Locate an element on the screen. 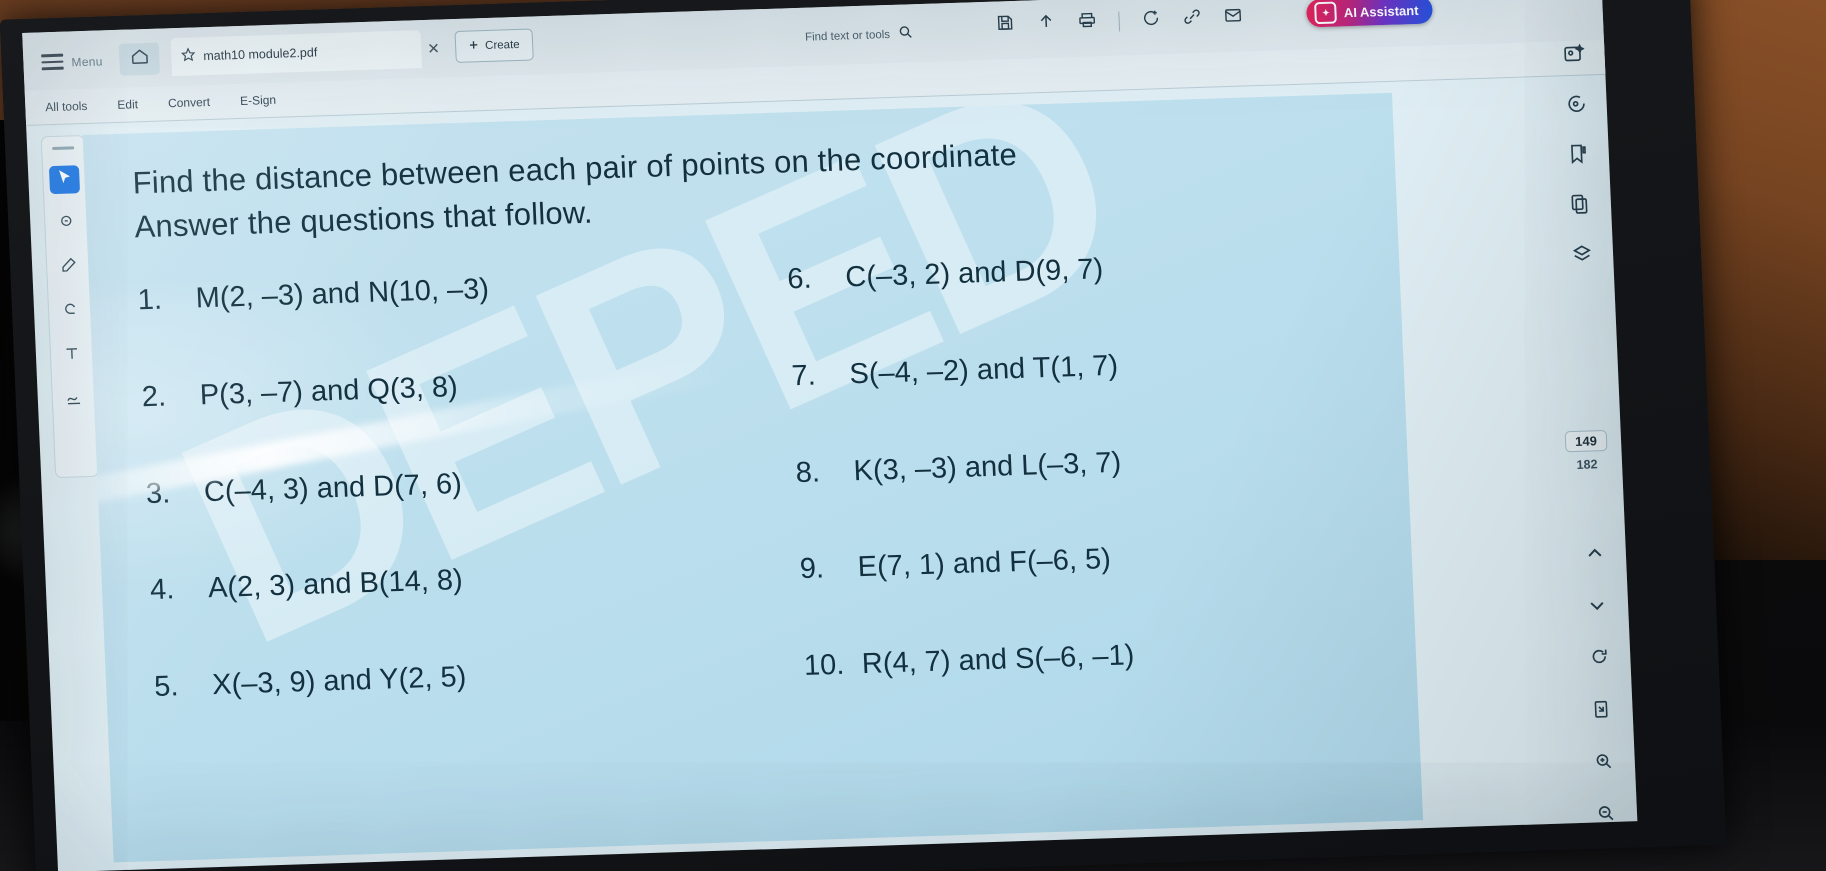  comment-tool-button is located at coordinates (1575, 105).